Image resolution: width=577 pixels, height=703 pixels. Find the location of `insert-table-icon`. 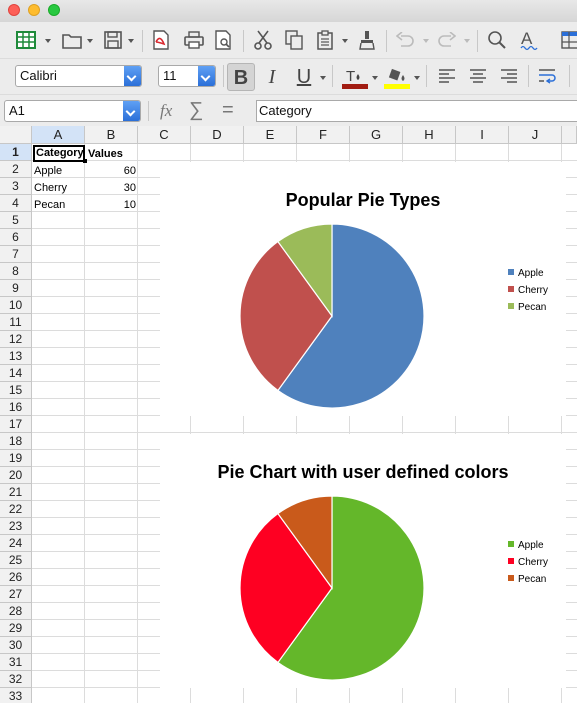

insert-table-icon is located at coordinates (569, 40).